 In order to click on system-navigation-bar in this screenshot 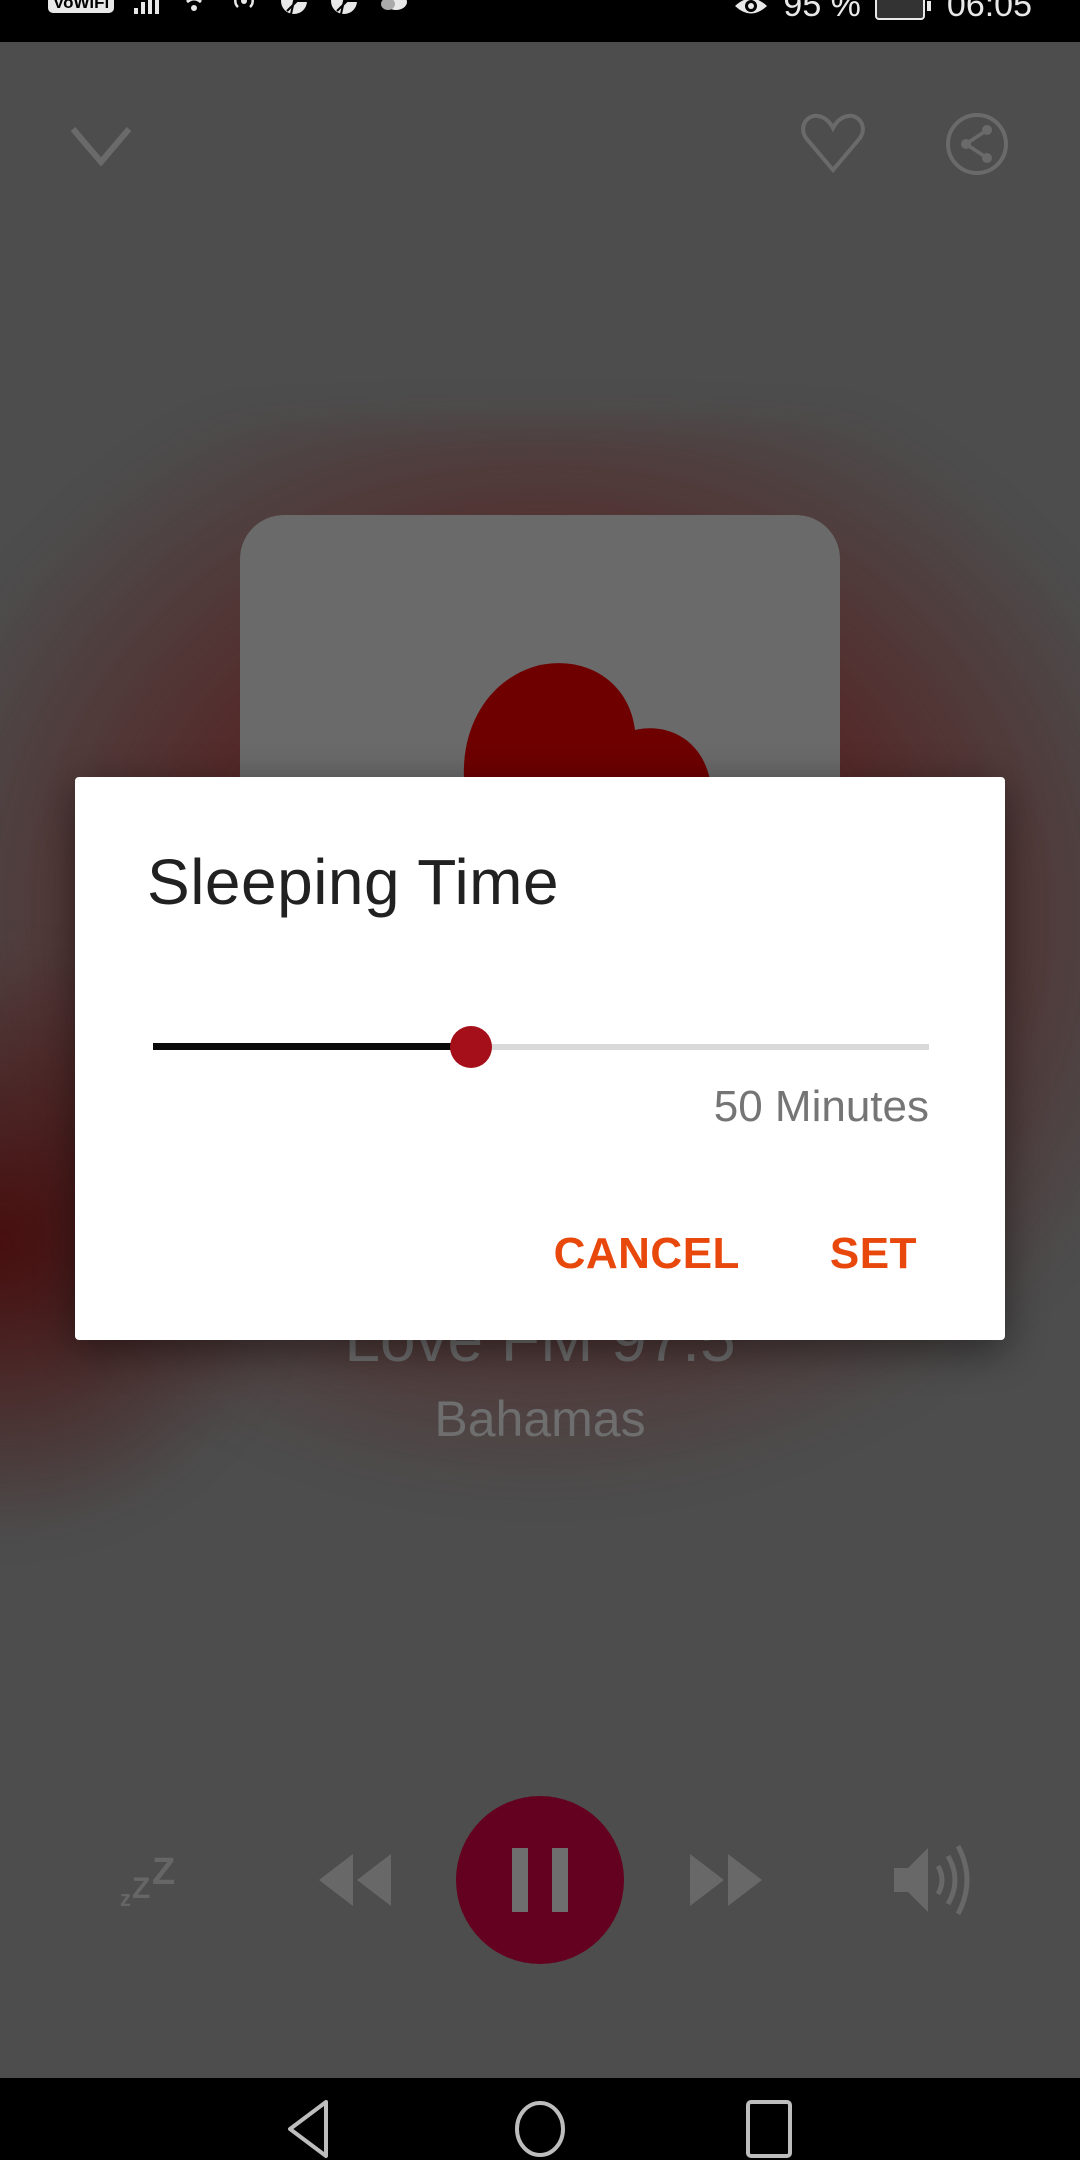, I will do `click(540, 2119)`.